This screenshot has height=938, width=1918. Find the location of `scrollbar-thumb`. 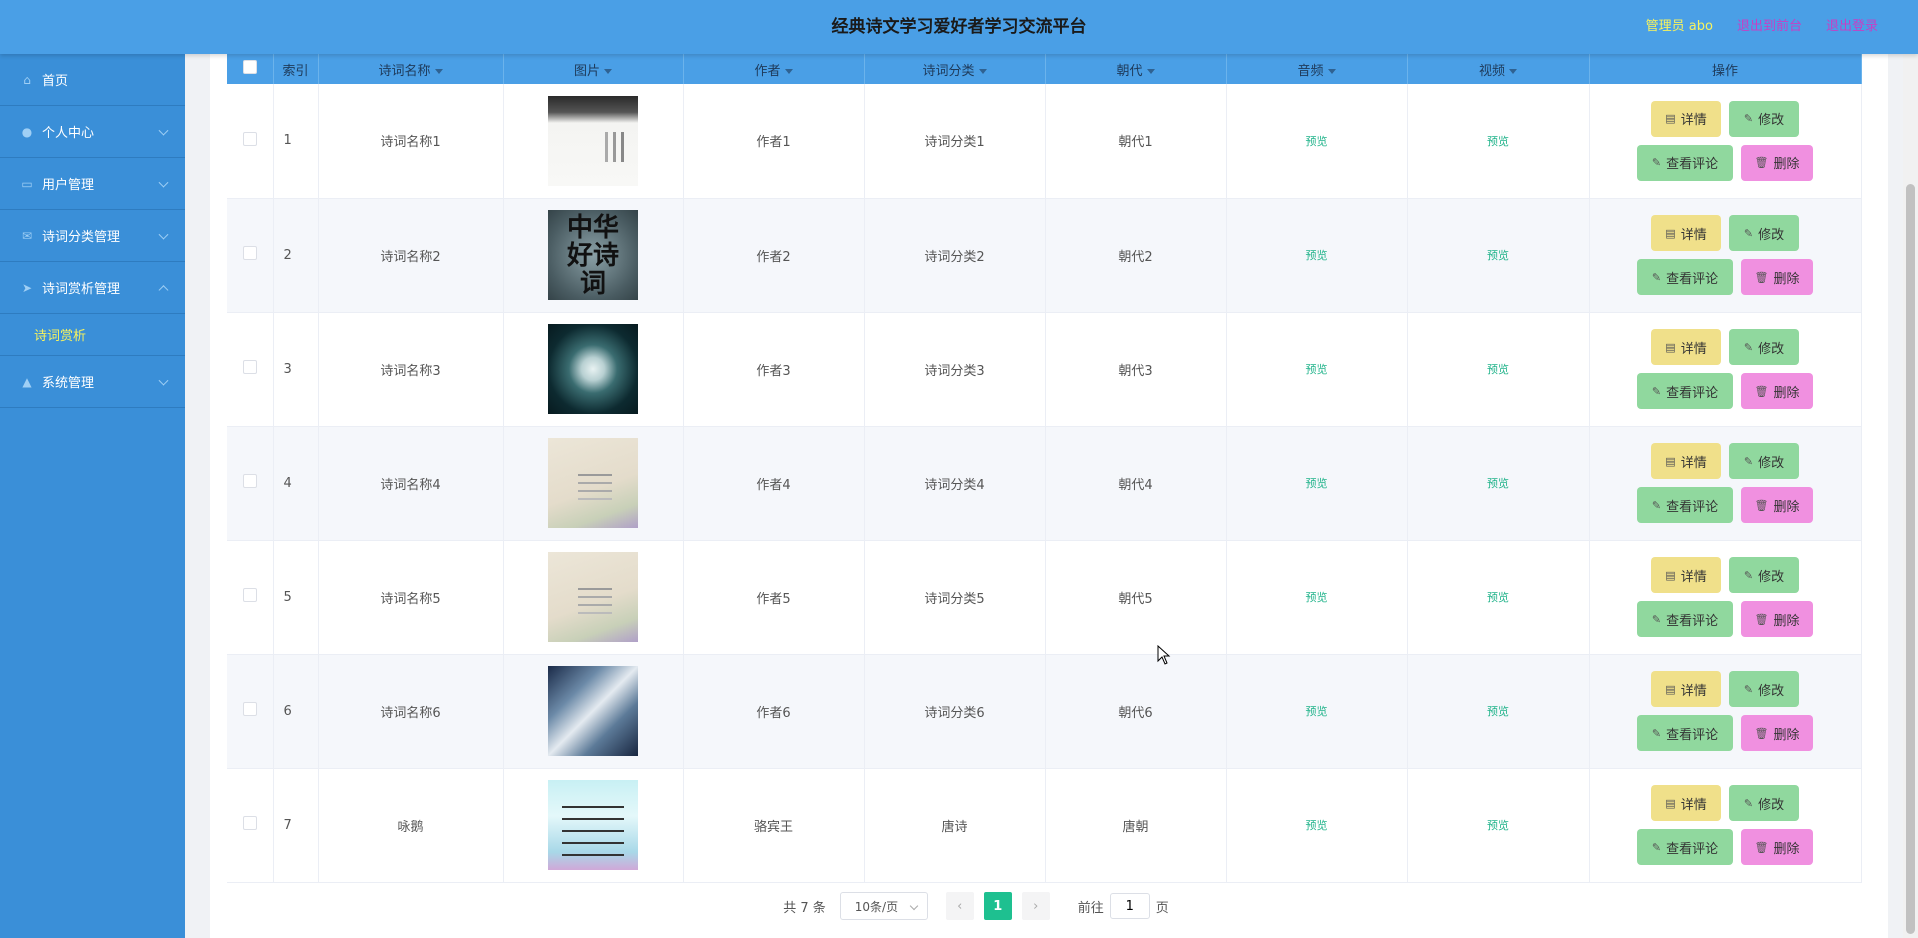

scrollbar-thumb is located at coordinates (1910, 559).